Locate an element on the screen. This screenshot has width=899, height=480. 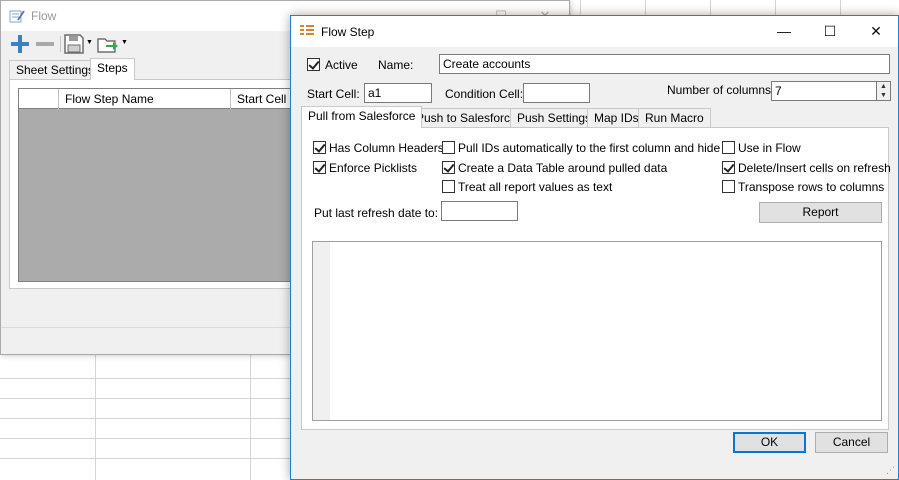
dialog-title: Flow Step is located at coordinates (348, 32).